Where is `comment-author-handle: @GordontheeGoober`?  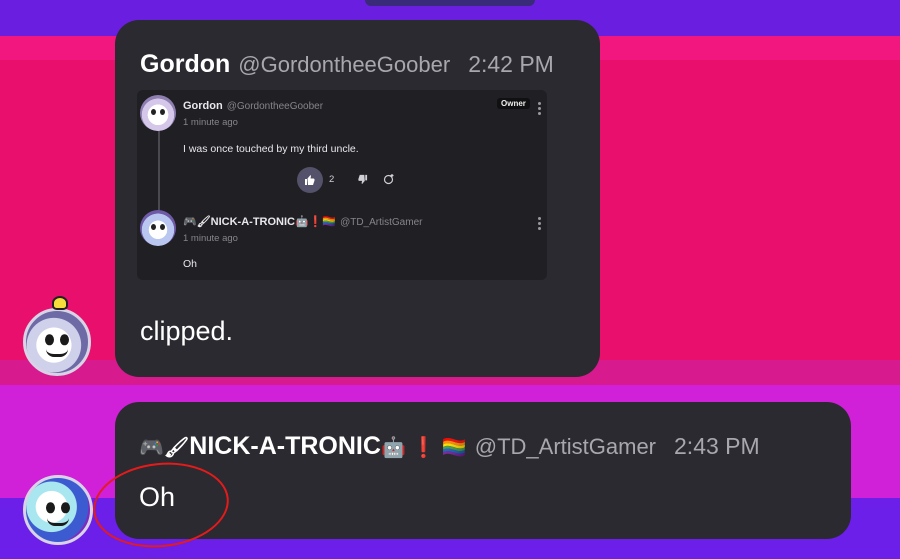 comment-author-handle: @GordontheeGoober is located at coordinates (275, 106).